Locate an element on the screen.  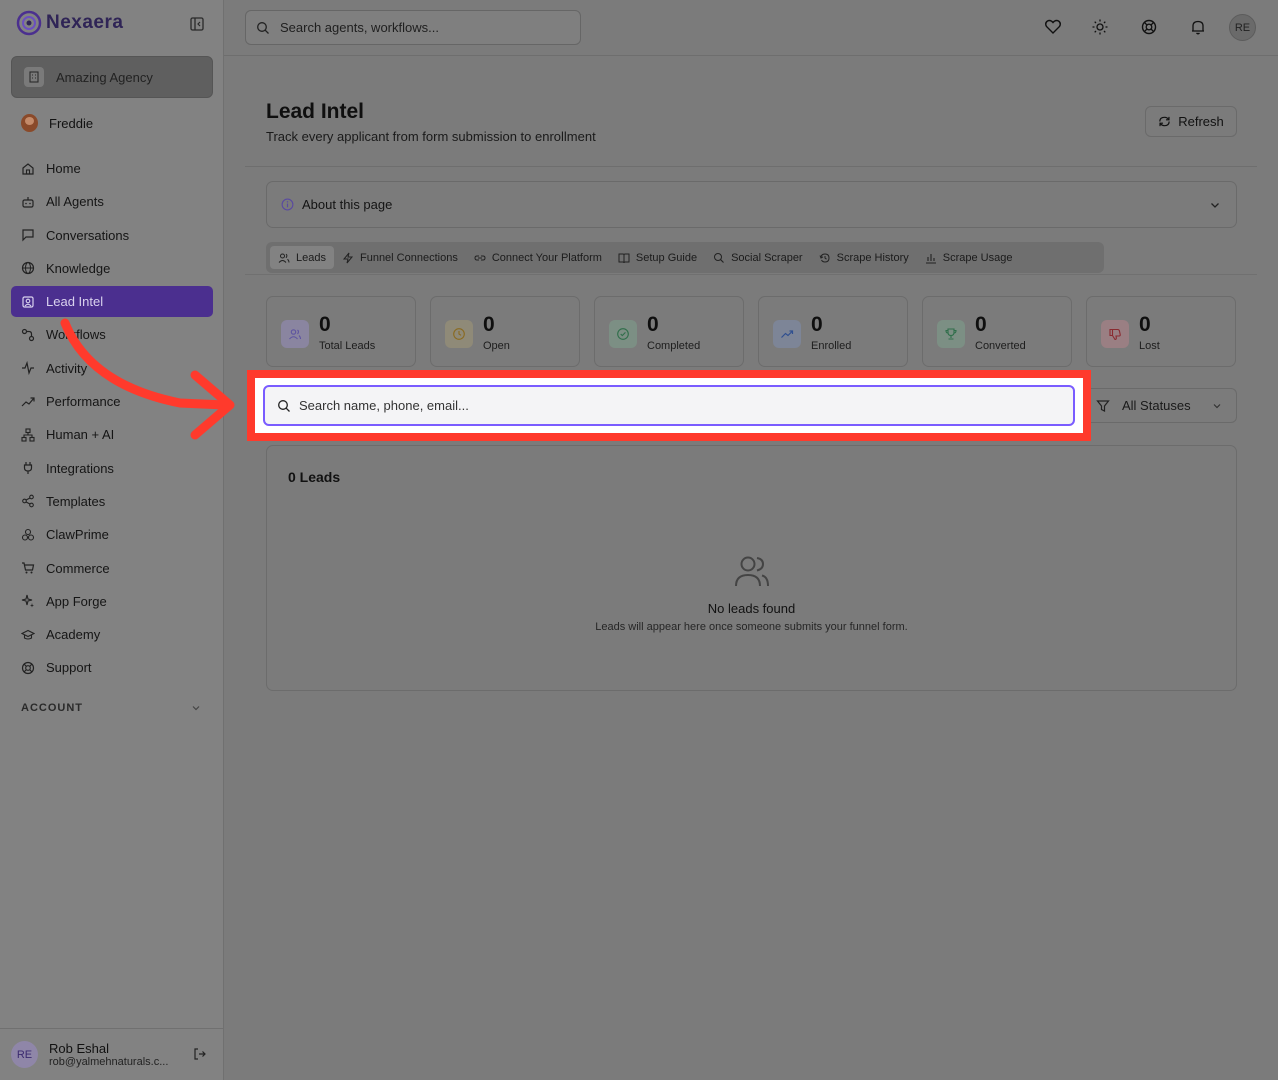
page-title: Lead Intel is located at coordinates (315, 111).